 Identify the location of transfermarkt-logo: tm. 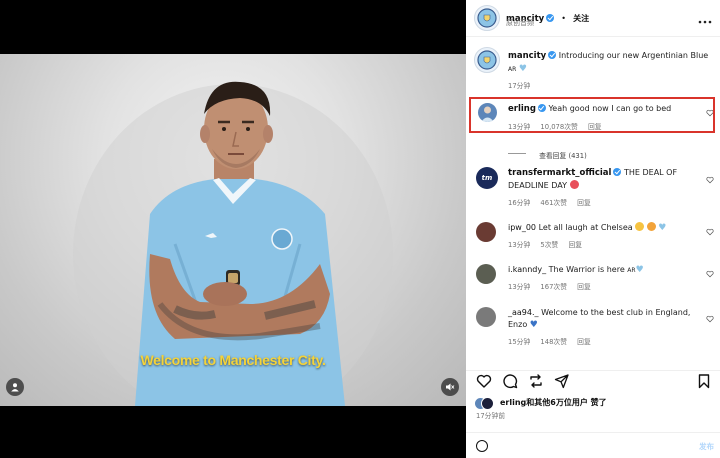
(487, 178).